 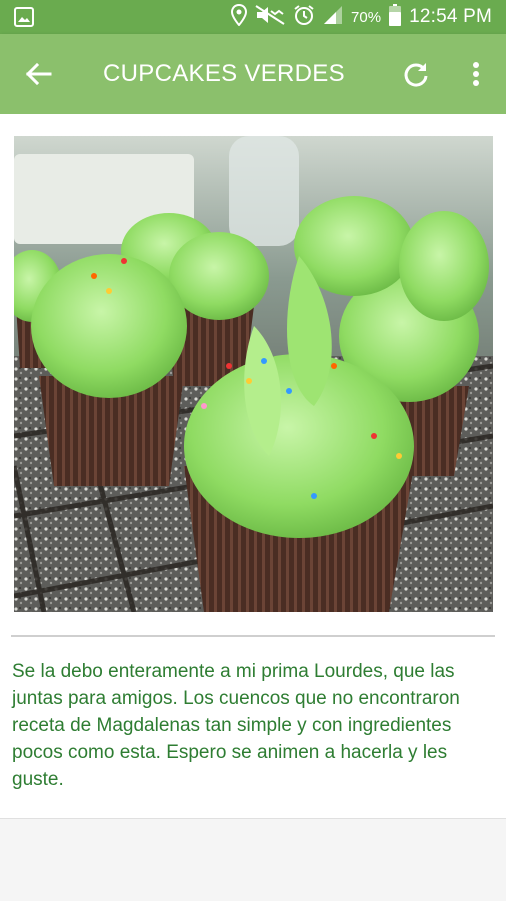 What do you see at coordinates (253, 636) in the screenshot?
I see `divider` at bounding box center [253, 636].